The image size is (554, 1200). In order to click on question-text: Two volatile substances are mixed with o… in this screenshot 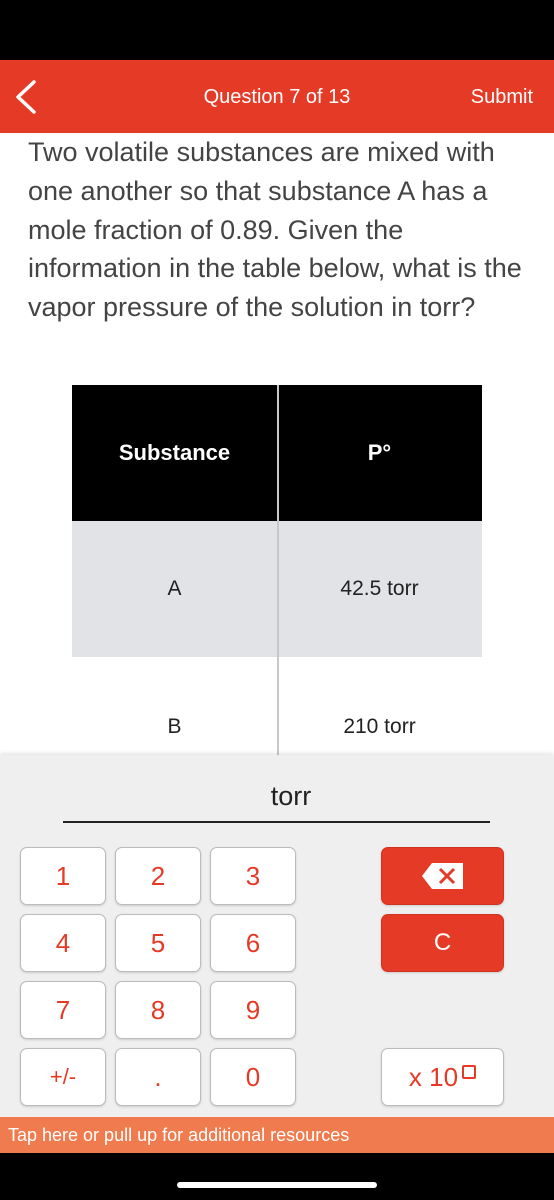, I will do `click(275, 230)`.